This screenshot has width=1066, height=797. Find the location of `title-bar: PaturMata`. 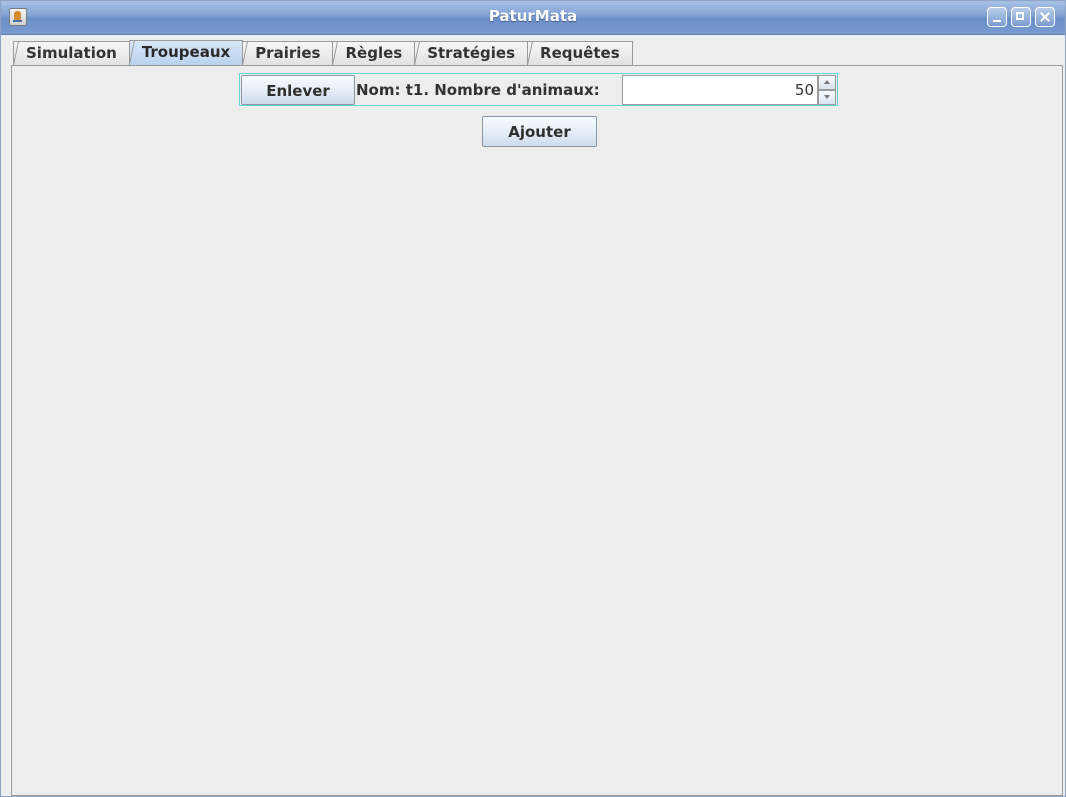

title-bar: PaturMata is located at coordinates (533, 18).